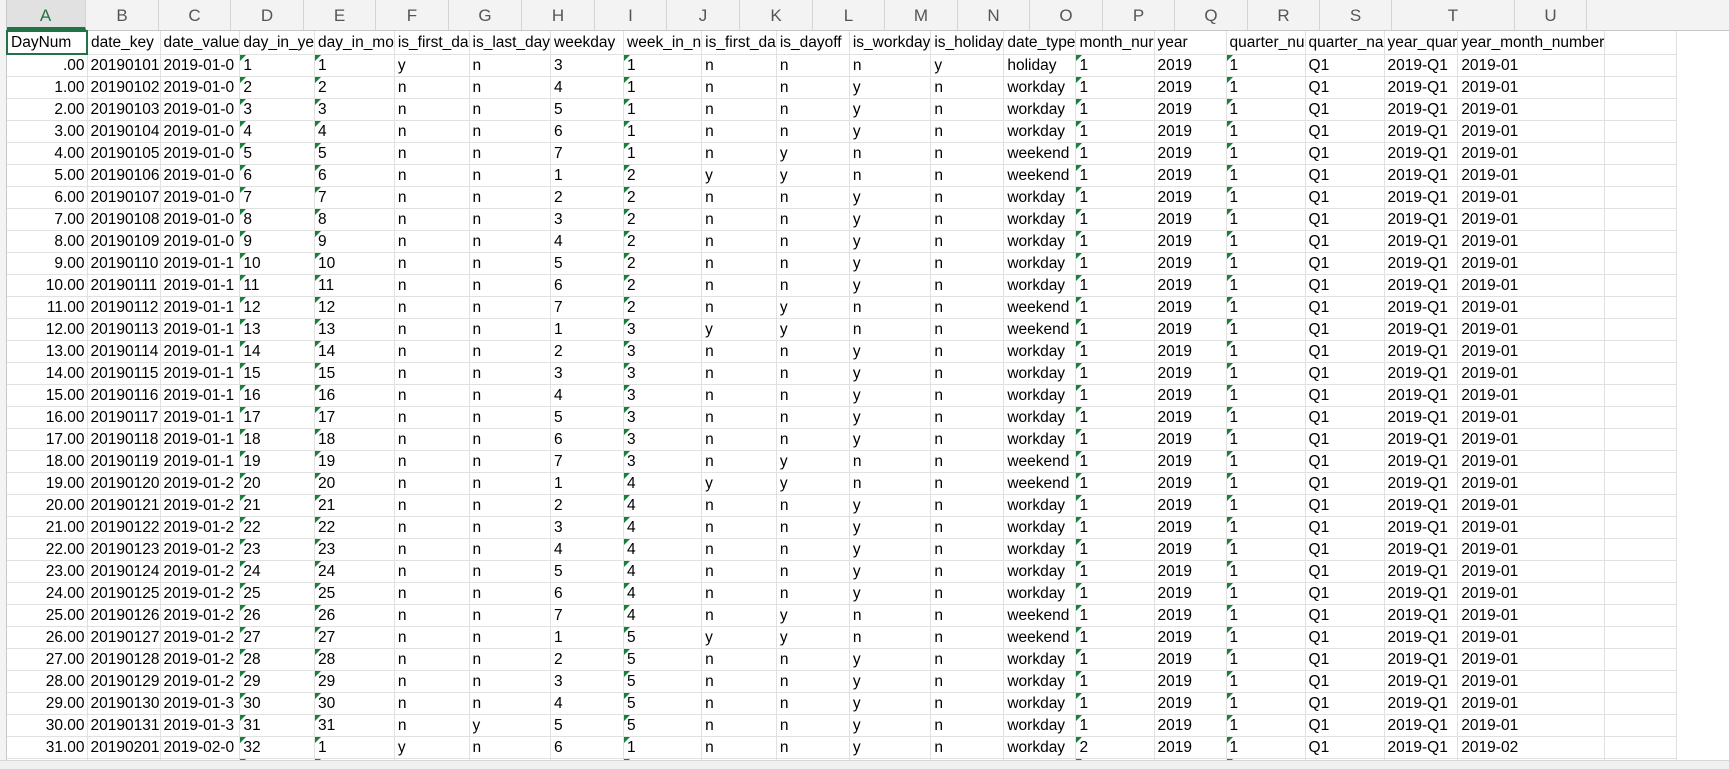 The height and width of the screenshot is (769, 1729). I want to click on table-cell: 6, so click(587, 593).